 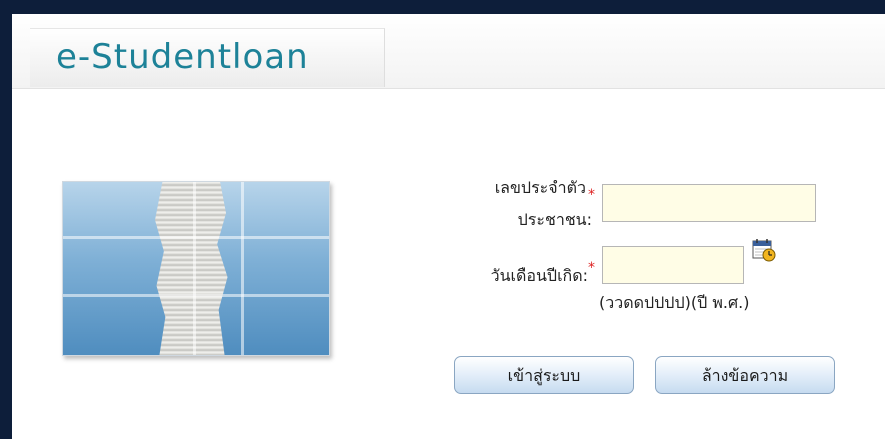 What do you see at coordinates (540, 187) in the screenshot?
I see `citizen-id-label-line1: เลขประจำตัว` at bounding box center [540, 187].